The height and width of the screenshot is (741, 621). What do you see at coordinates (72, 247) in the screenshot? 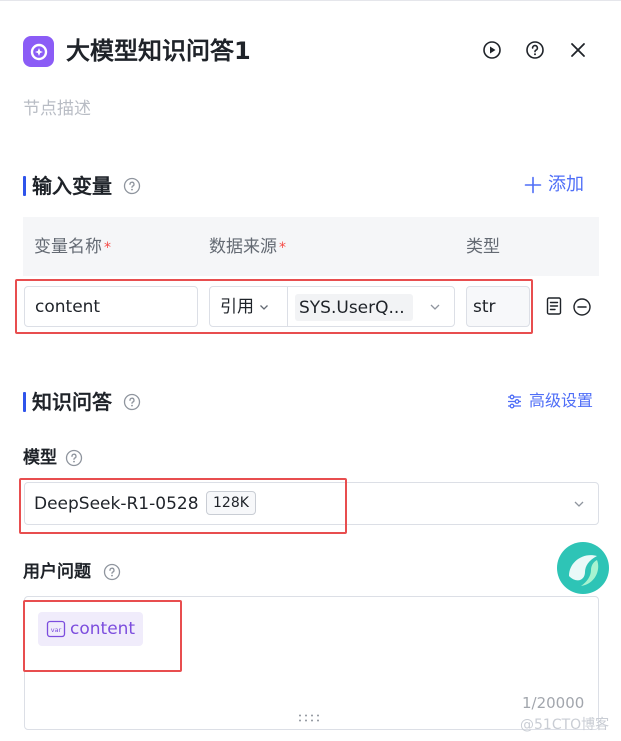
I see `column-header-name: 变量名称 *` at bounding box center [72, 247].